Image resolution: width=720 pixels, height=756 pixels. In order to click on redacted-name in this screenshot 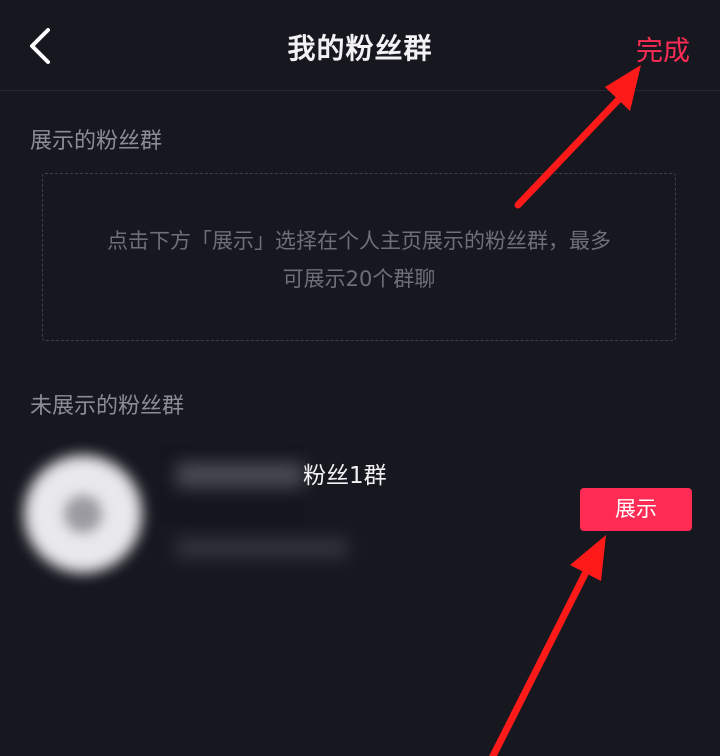, I will do `click(240, 475)`.